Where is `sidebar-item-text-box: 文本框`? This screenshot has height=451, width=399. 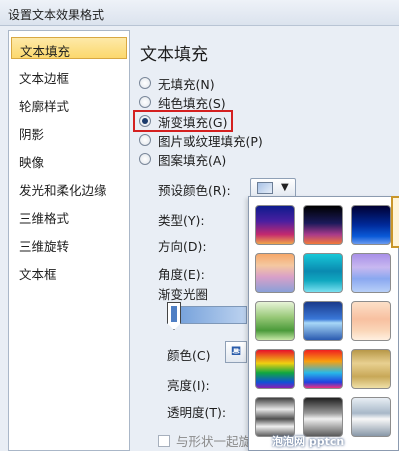 sidebar-item-text-box: 文本框 is located at coordinates (69, 272).